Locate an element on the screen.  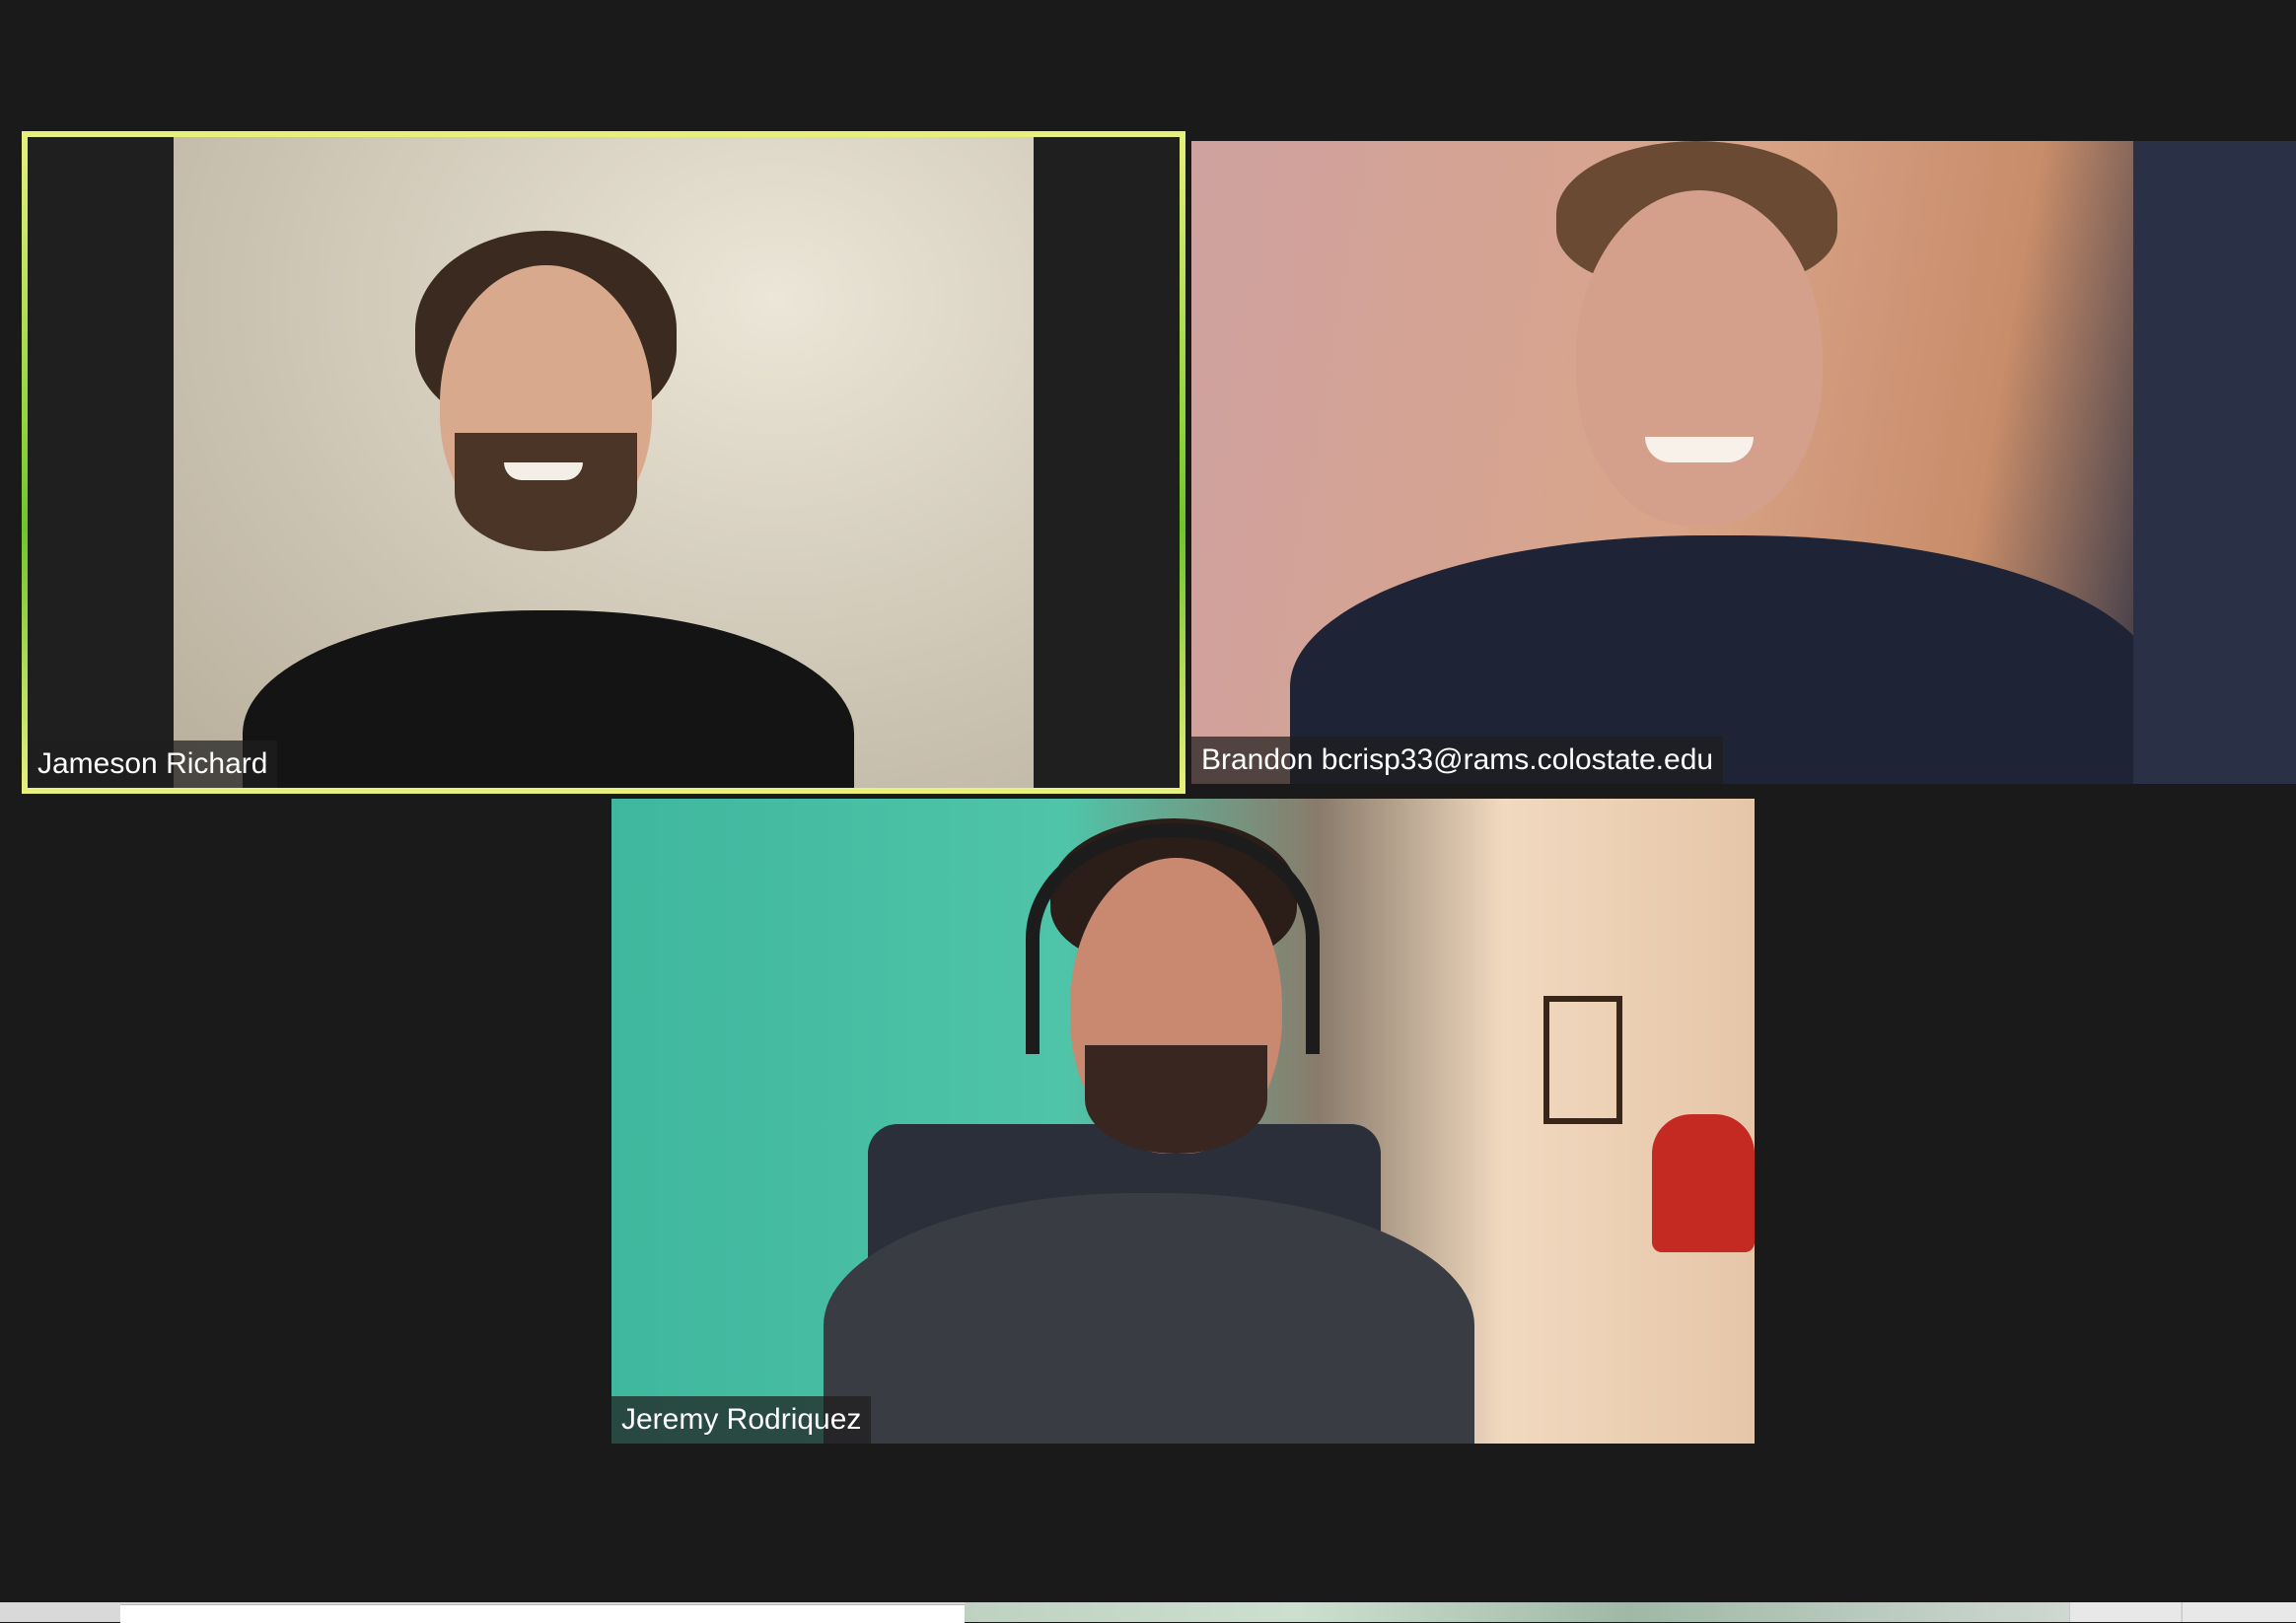
participant-name-label: Jeremy Rodriquez is located at coordinates (742, 1420).